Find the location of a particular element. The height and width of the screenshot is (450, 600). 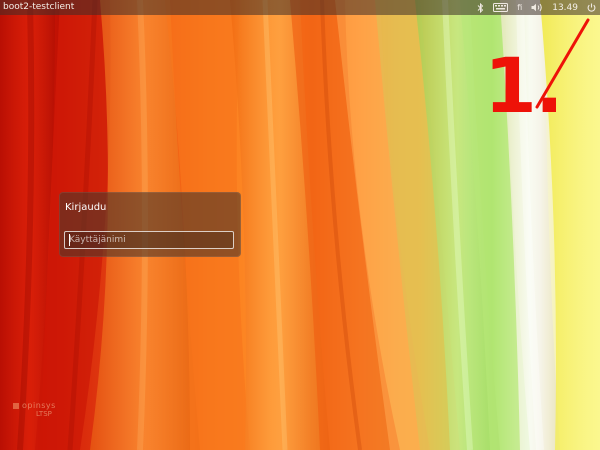

top-panel: boot2-testclient fi 13.49 is located at coordinates (300, 7).